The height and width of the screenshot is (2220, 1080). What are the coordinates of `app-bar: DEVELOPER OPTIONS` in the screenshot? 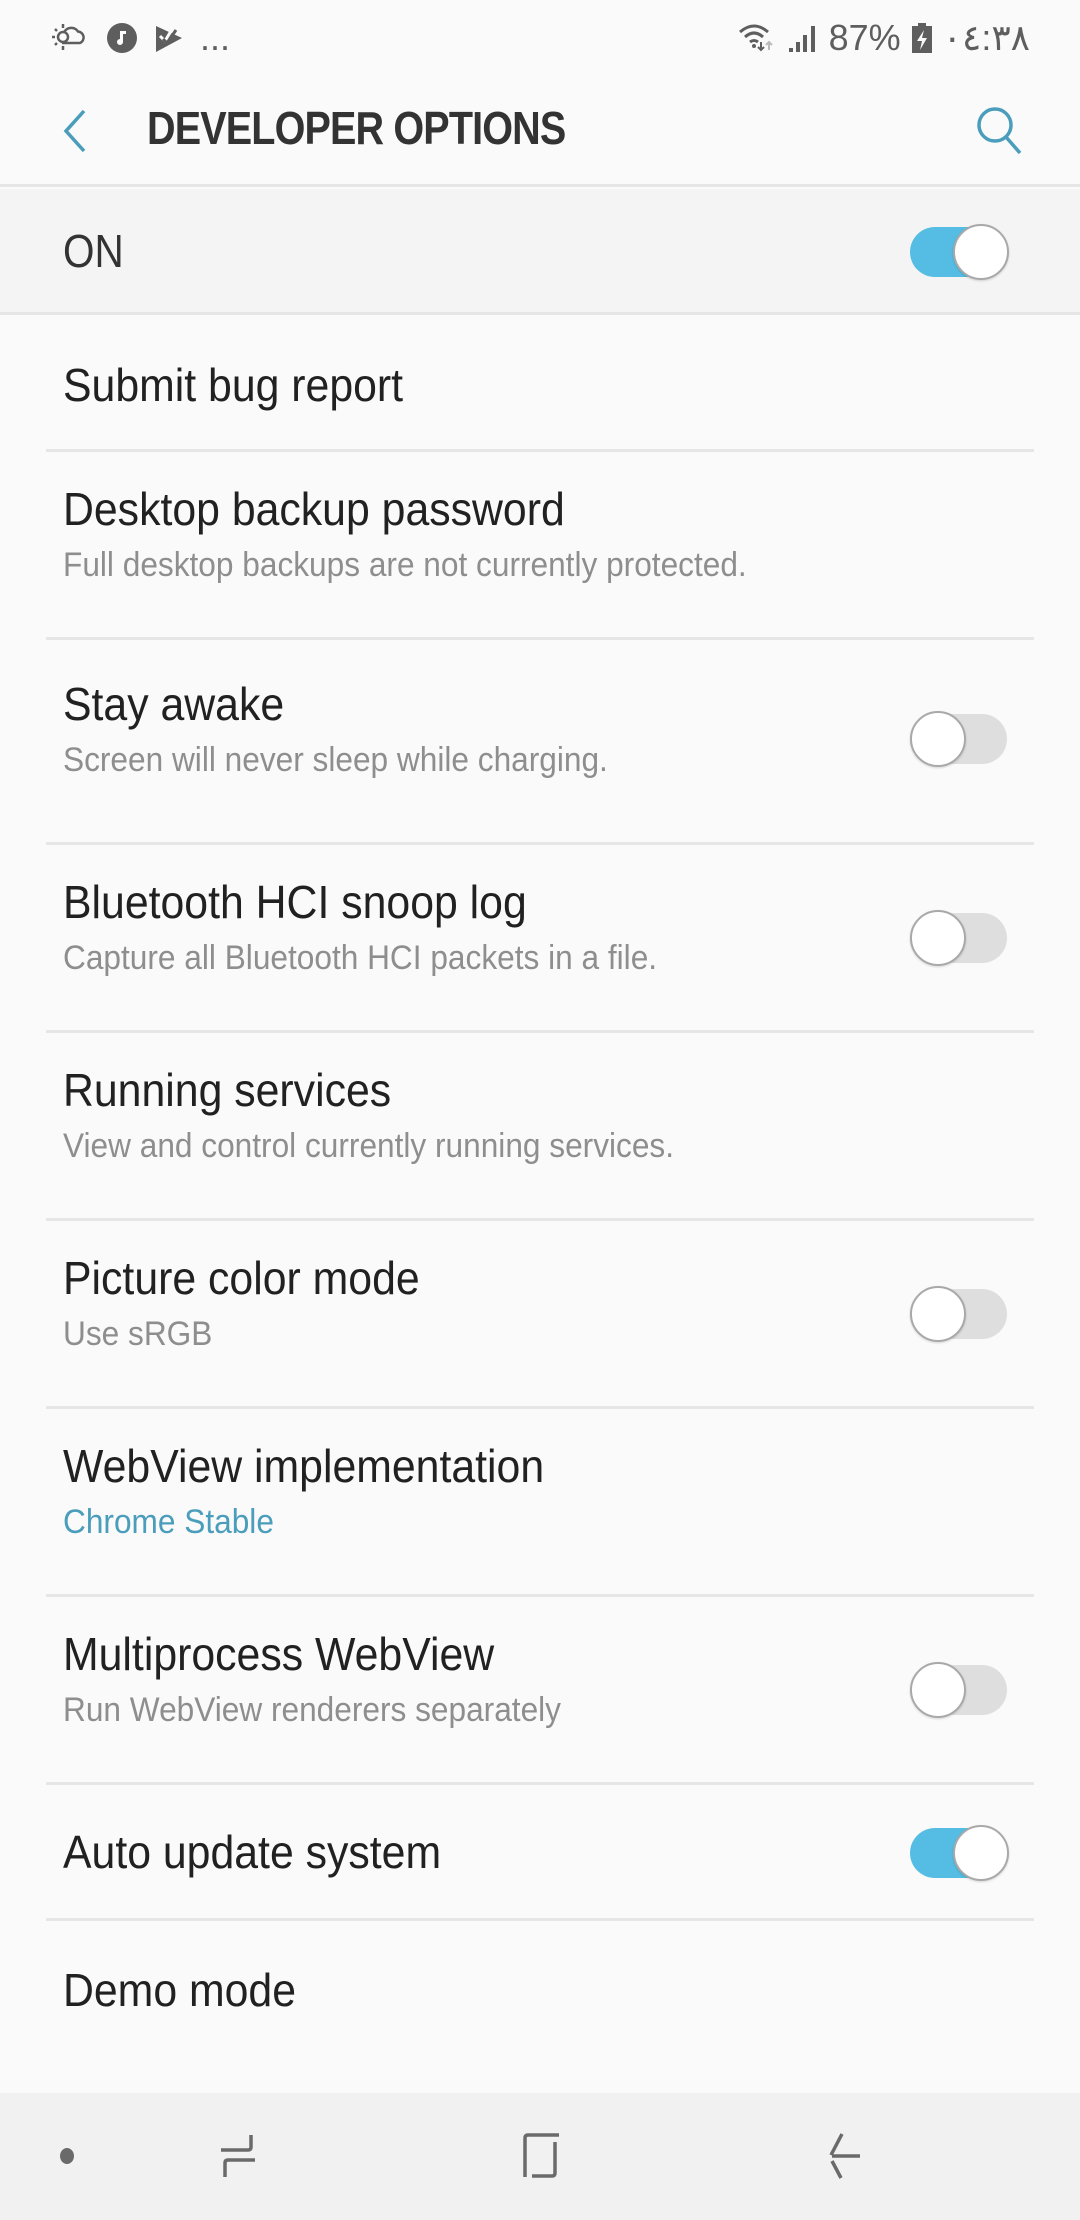 It's located at (540, 131).